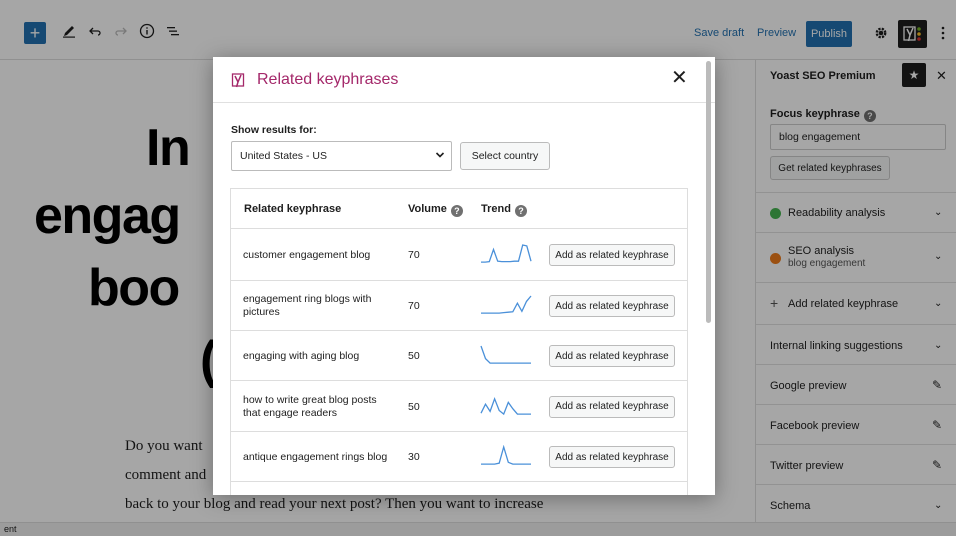 The width and height of the screenshot is (956, 536). What do you see at coordinates (307, 305) in the screenshot?
I see `keyphrase-cell: engagement ring blogs with pictures` at bounding box center [307, 305].